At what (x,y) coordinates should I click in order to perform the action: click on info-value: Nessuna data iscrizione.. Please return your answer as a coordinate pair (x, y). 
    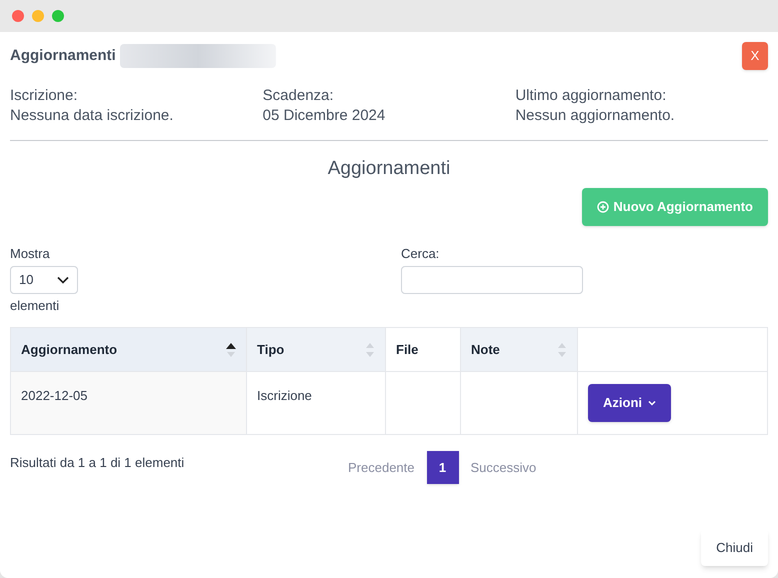
    Looking at the image, I should click on (92, 116).